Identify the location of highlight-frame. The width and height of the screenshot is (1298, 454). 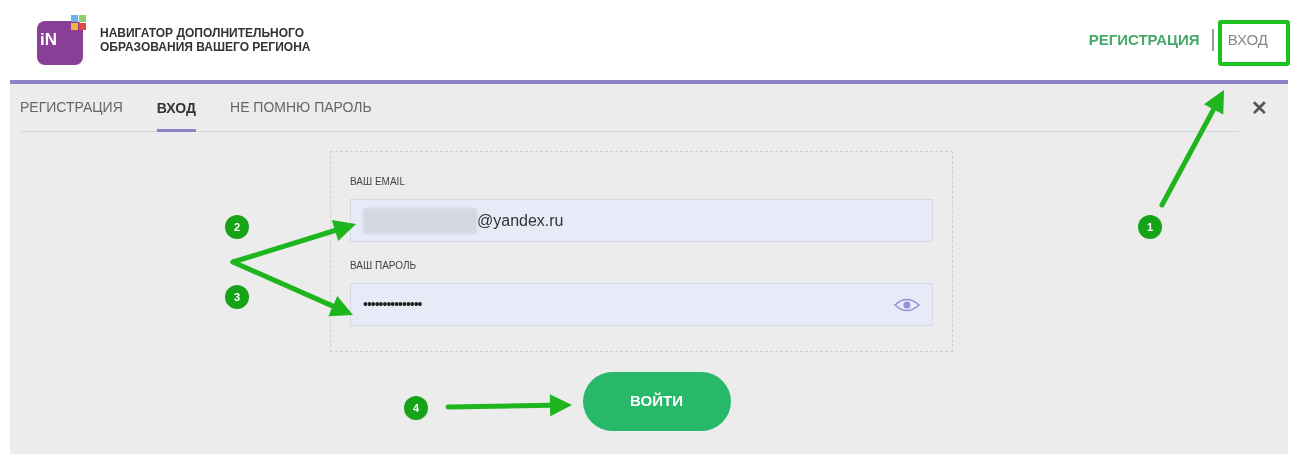
(1254, 43).